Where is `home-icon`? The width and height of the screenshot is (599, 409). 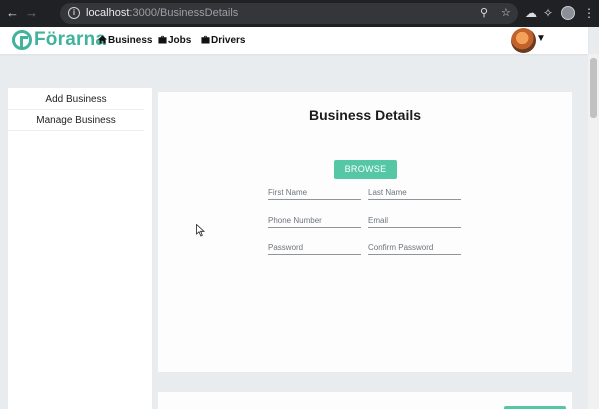
home-icon is located at coordinates (102, 39).